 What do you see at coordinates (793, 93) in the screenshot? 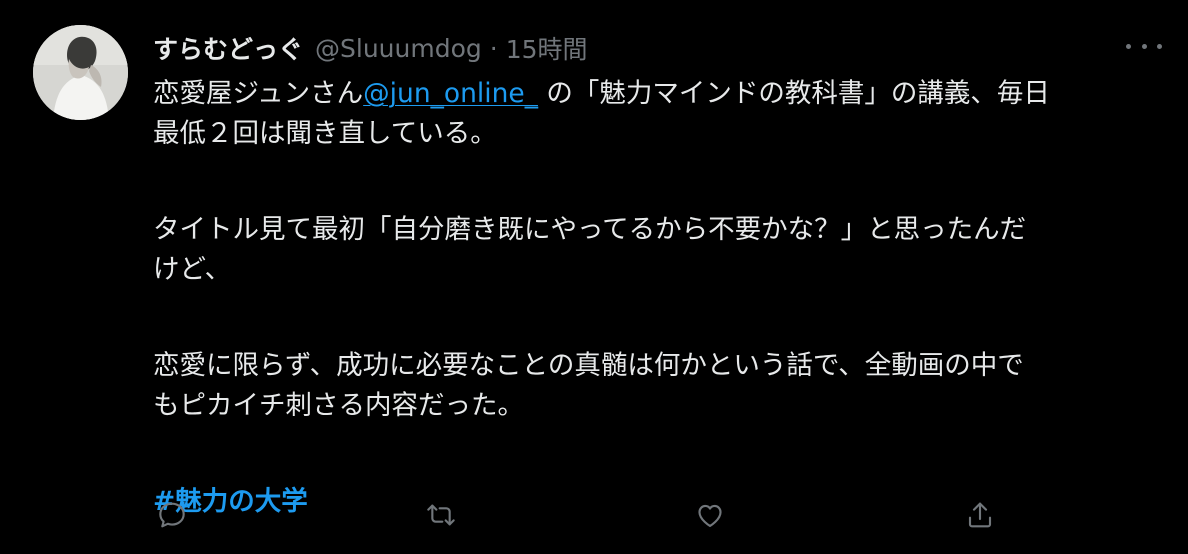
I see `text-segment: の「魅力マインドの教科書」の講義、毎日` at bounding box center [793, 93].